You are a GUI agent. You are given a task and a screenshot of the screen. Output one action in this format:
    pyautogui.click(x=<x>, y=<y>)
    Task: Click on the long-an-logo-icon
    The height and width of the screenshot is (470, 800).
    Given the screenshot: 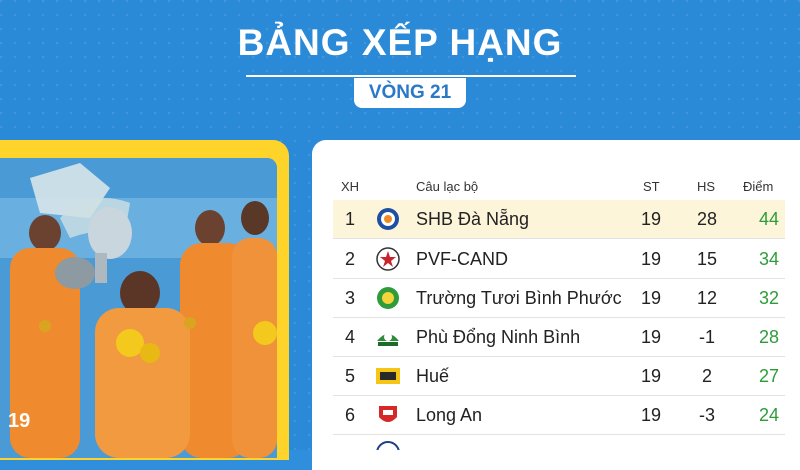 What is the action you would take?
    pyautogui.click(x=388, y=414)
    